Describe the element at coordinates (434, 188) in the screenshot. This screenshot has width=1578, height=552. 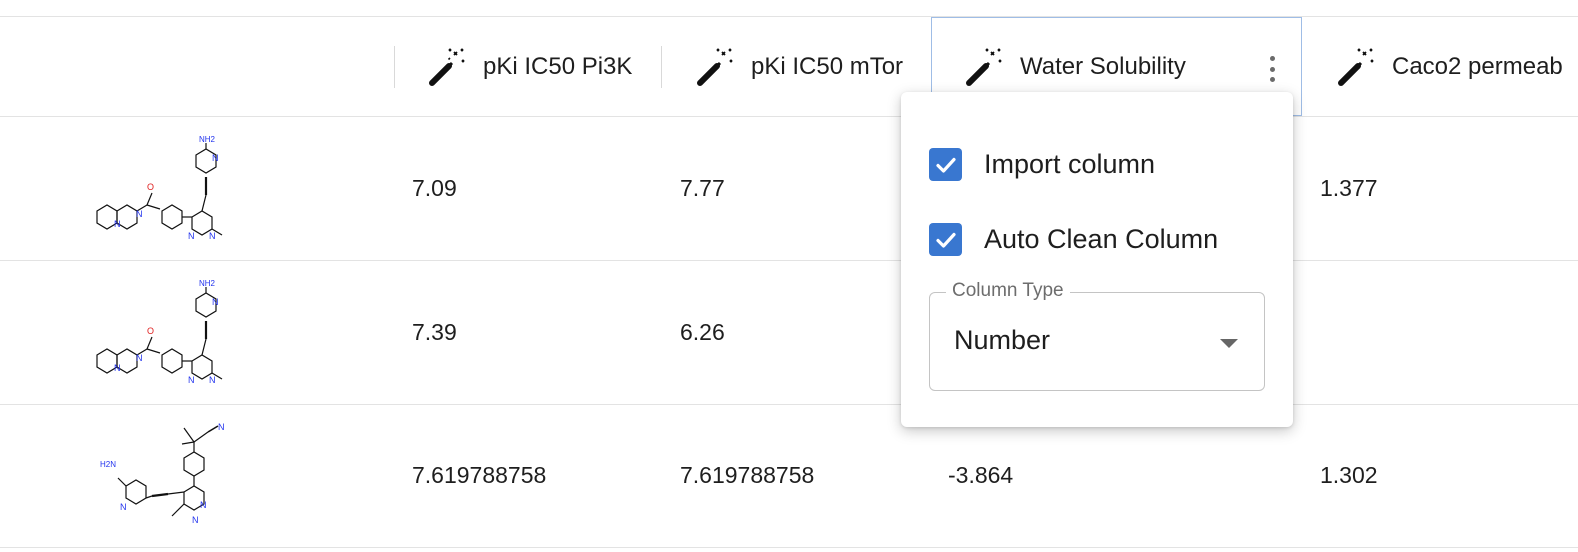
I see `cell-pki-pi3k: 7.09` at that location.